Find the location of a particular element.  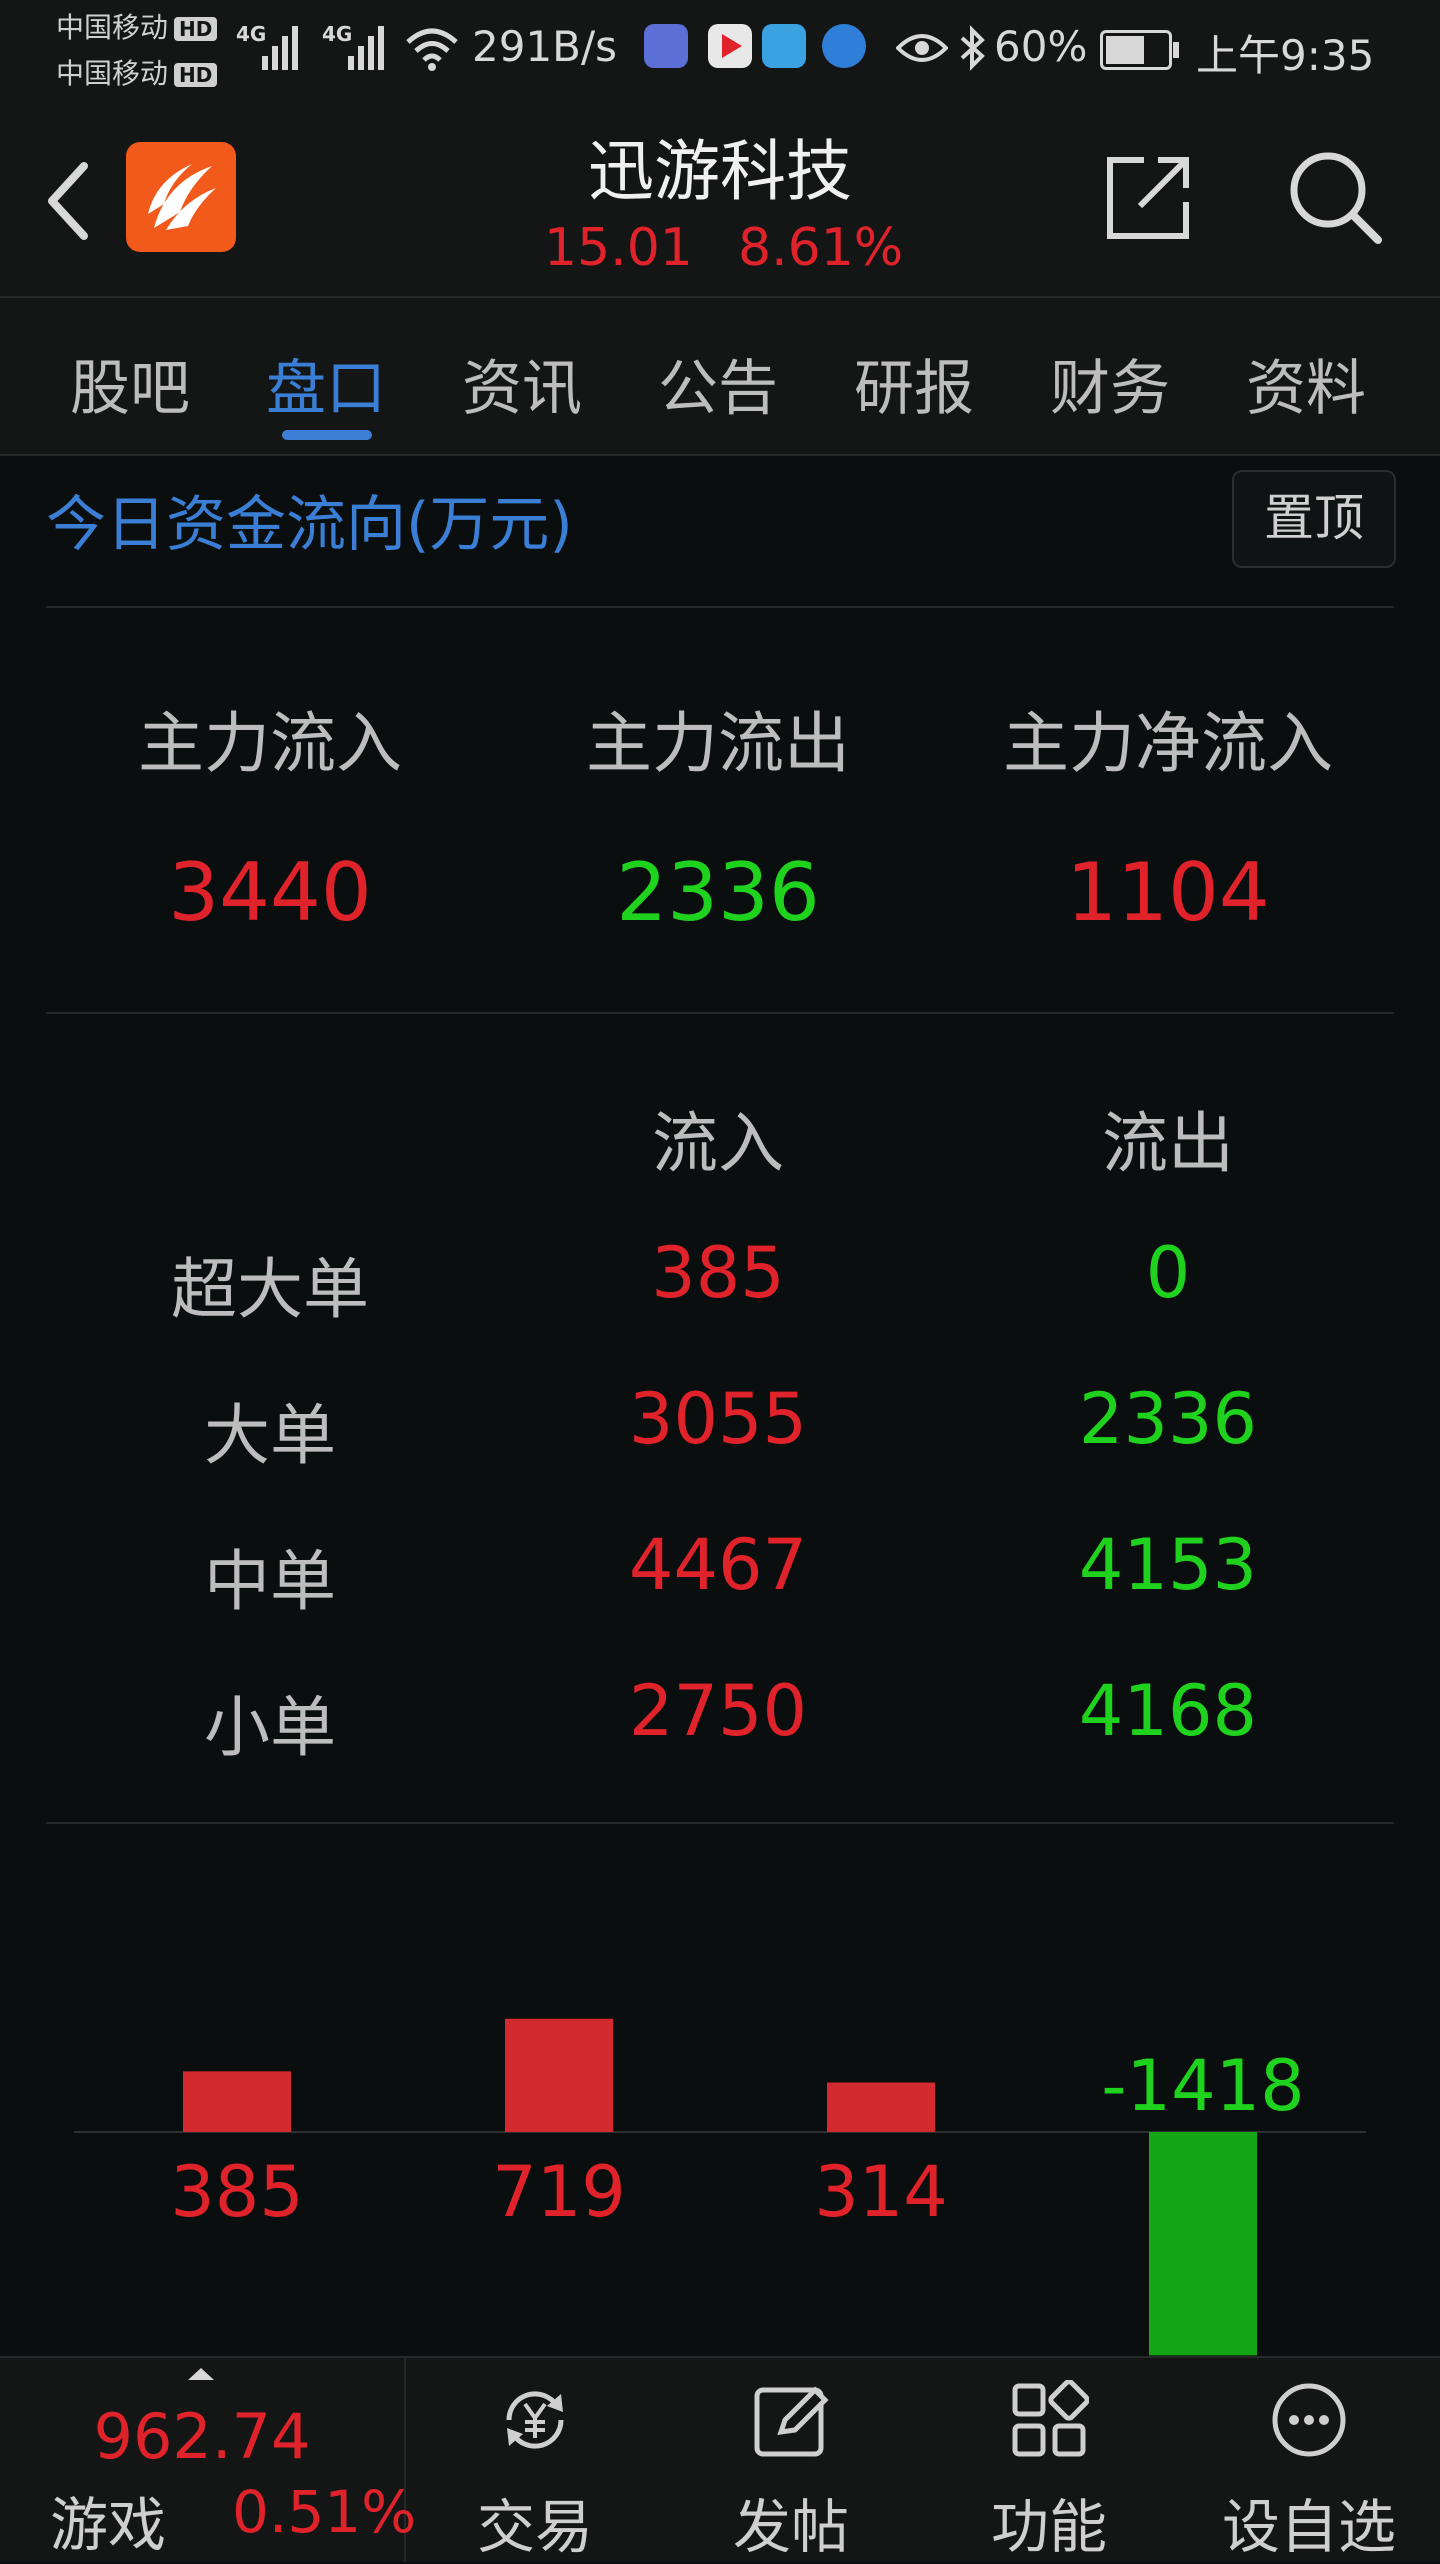

index-change-percent: 0.51% is located at coordinates (324, 2512).